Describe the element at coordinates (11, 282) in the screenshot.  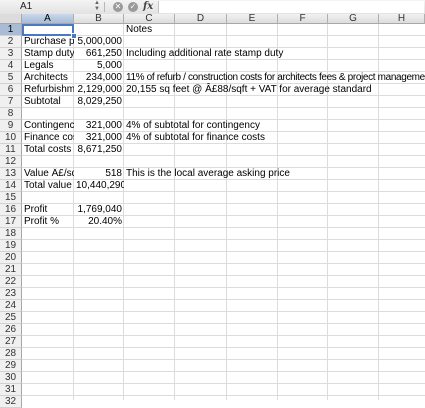
I see `row-header: 22` at that location.